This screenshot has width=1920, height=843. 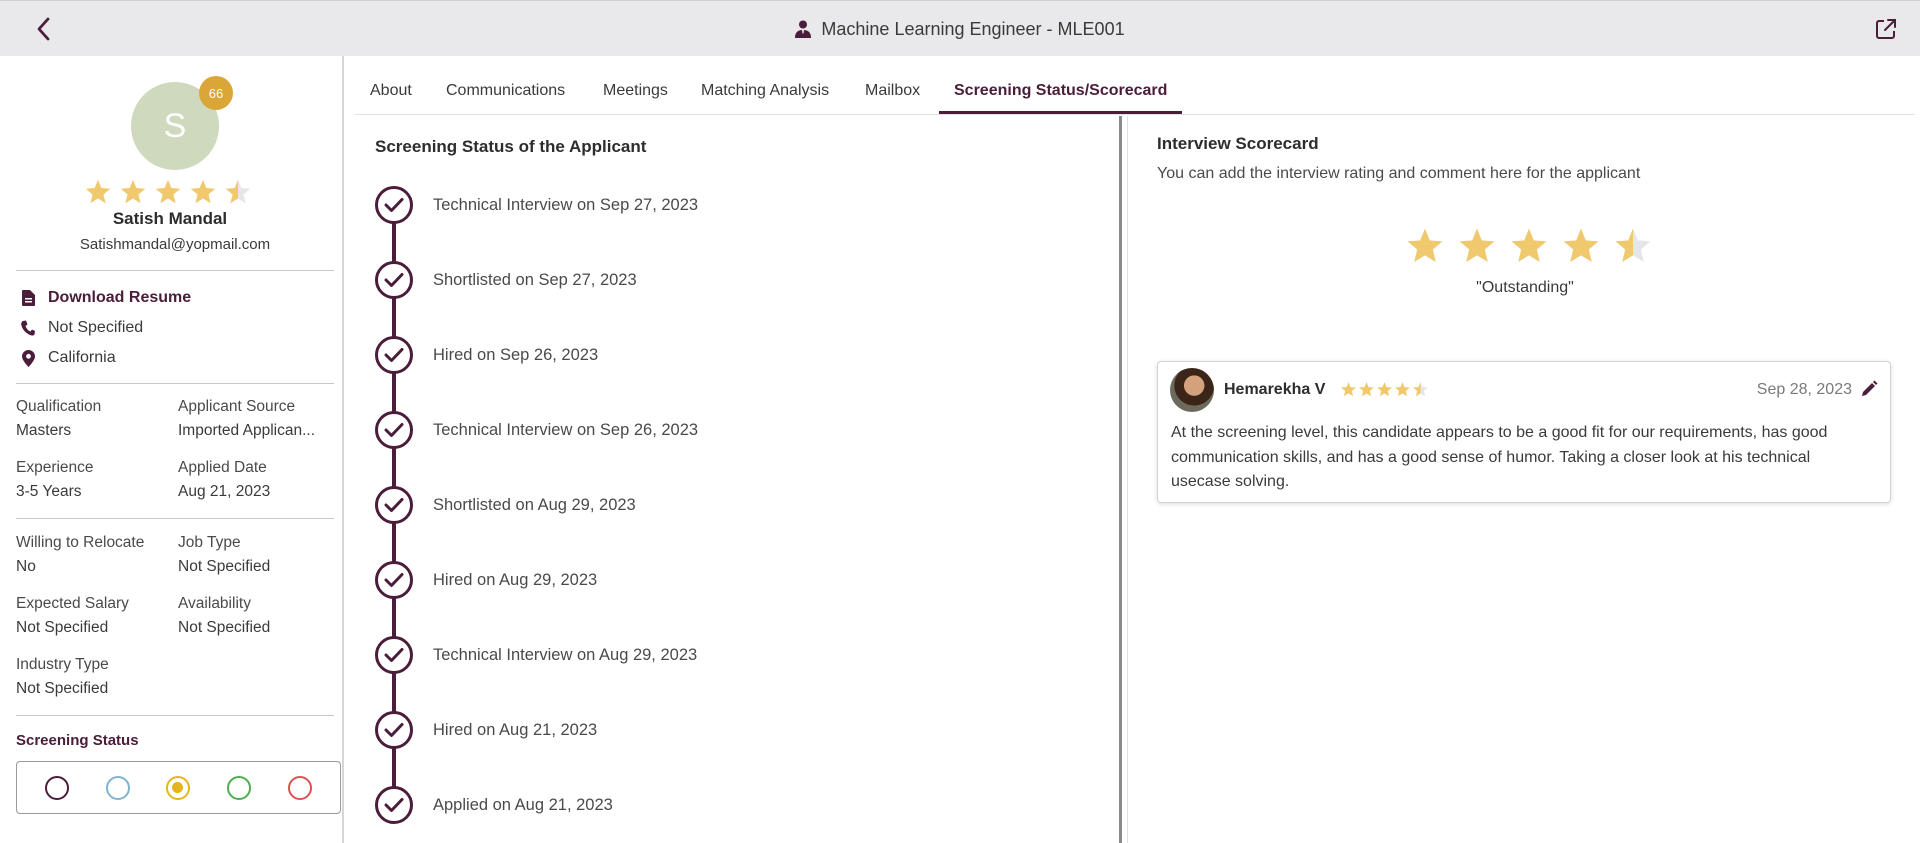 I want to click on industry-type-field: Industry Type Not Specified, so click(x=62, y=677).